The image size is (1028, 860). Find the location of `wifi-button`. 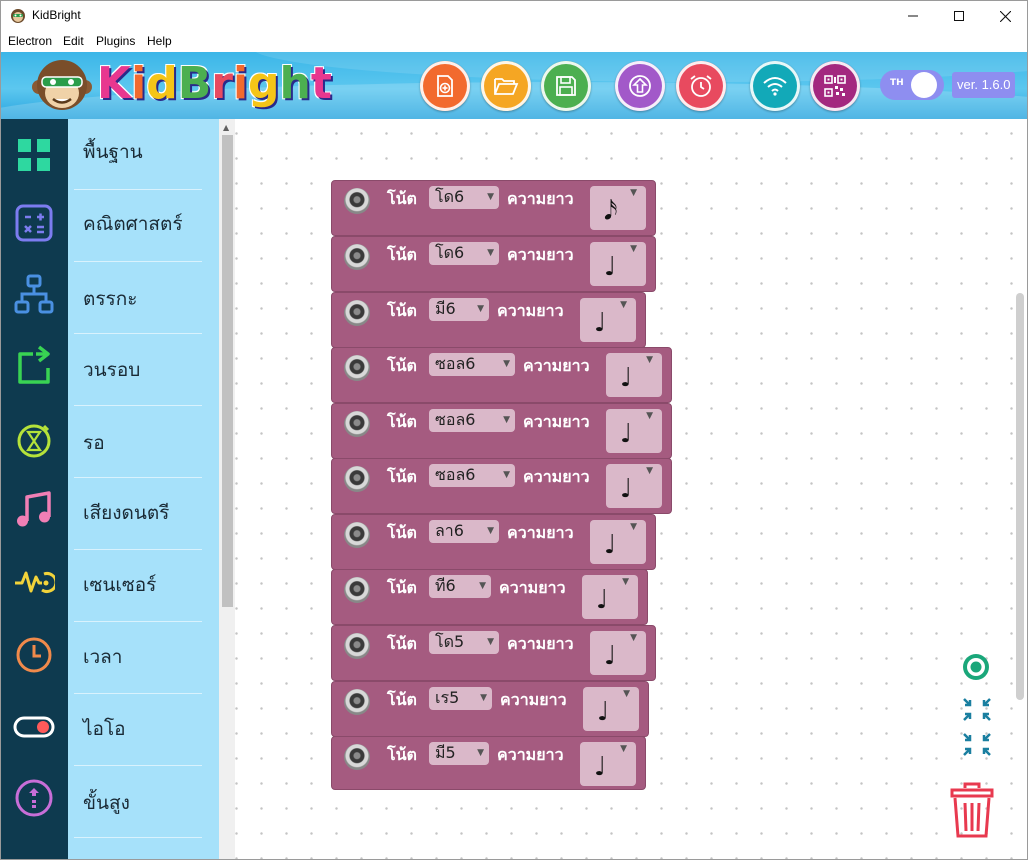

wifi-button is located at coordinates (775, 86).